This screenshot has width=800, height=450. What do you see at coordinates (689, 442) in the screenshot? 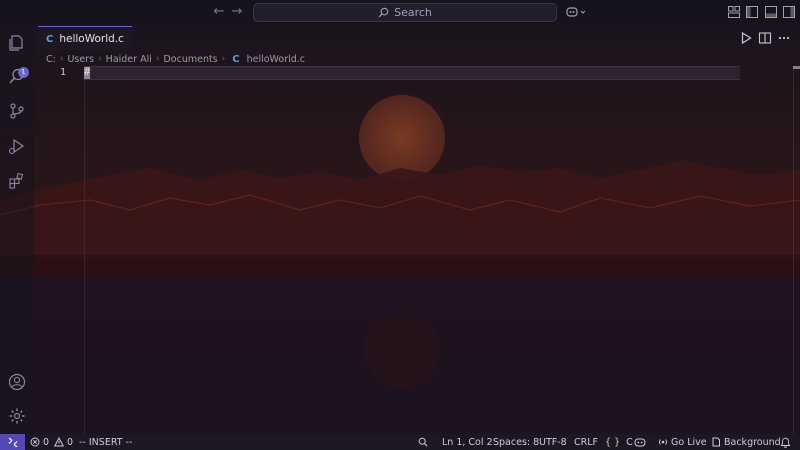
I see `go-live-label: Go Live` at bounding box center [689, 442].